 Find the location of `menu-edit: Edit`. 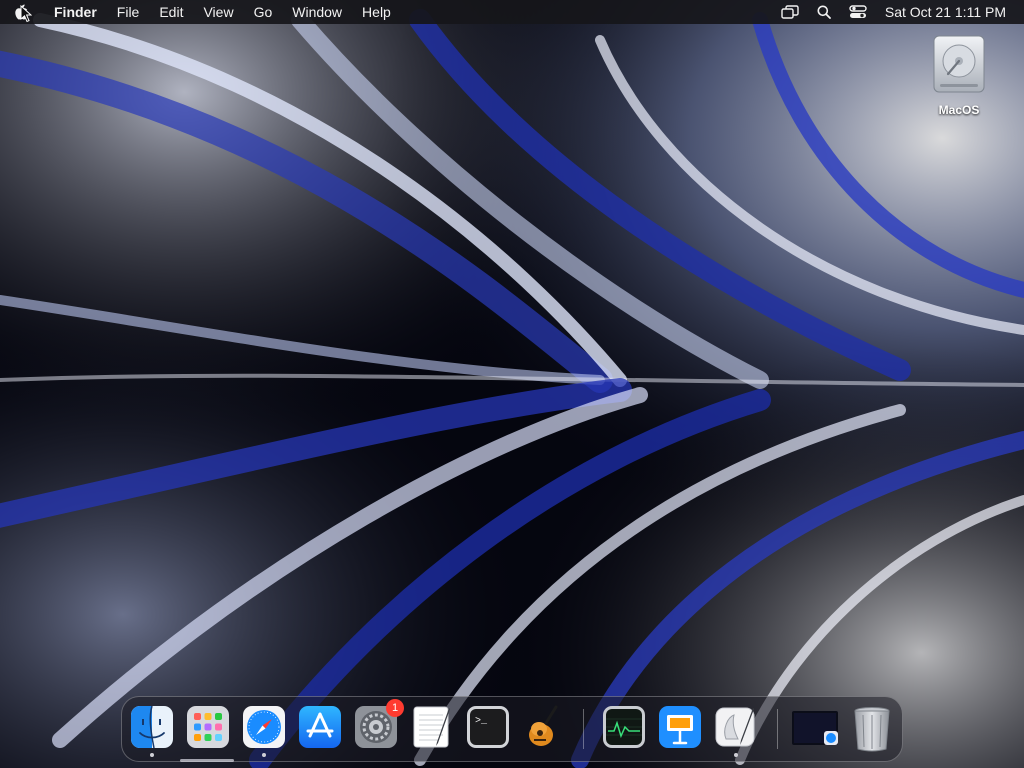

menu-edit: Edit is located at coordinates (171, 12).